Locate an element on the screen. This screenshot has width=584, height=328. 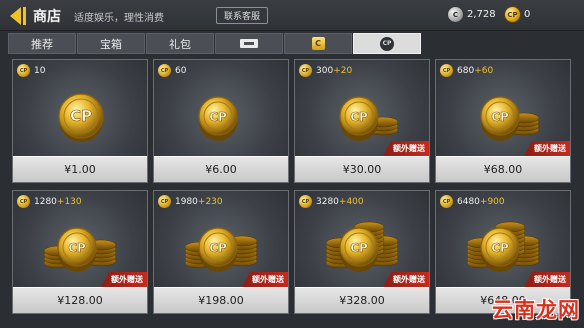
tab-tickets is located at coordinates (249, 43).